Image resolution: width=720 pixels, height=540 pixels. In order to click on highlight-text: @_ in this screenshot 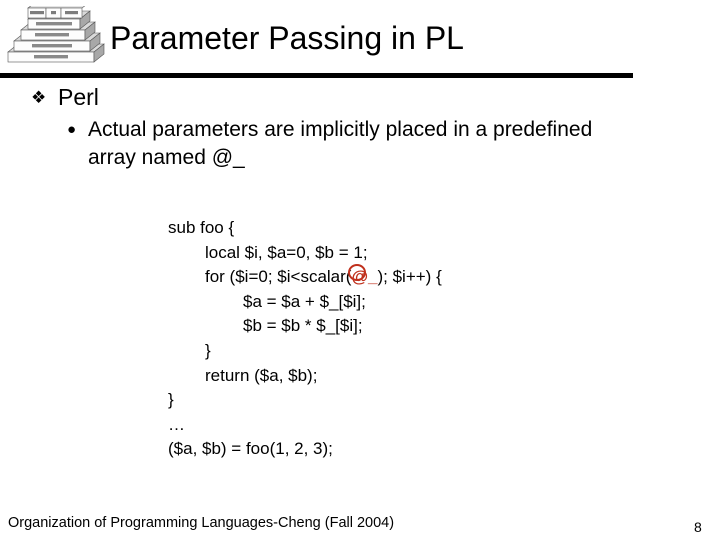, I will do `click(364, 277)`.